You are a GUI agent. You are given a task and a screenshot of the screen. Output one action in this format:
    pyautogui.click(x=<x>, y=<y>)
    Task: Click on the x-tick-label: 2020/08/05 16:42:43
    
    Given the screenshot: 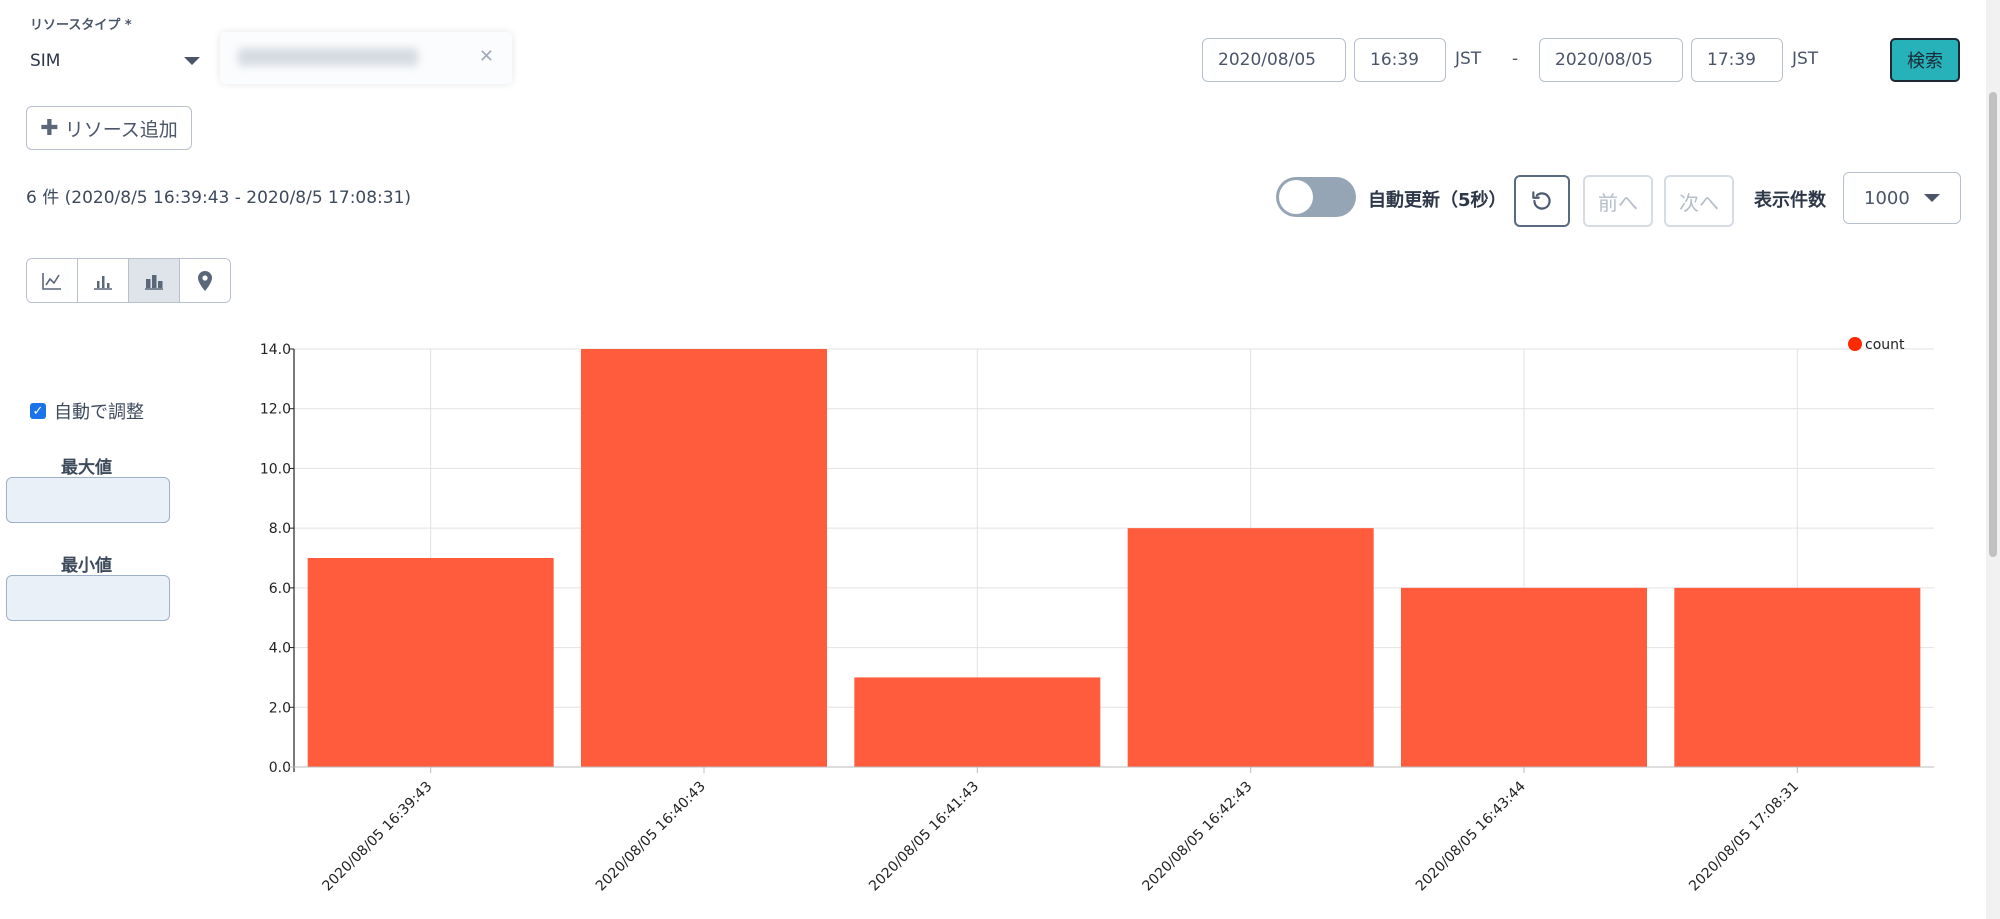 What is the action you would take?
    pyautogui.click(x=1198, y=837)
    